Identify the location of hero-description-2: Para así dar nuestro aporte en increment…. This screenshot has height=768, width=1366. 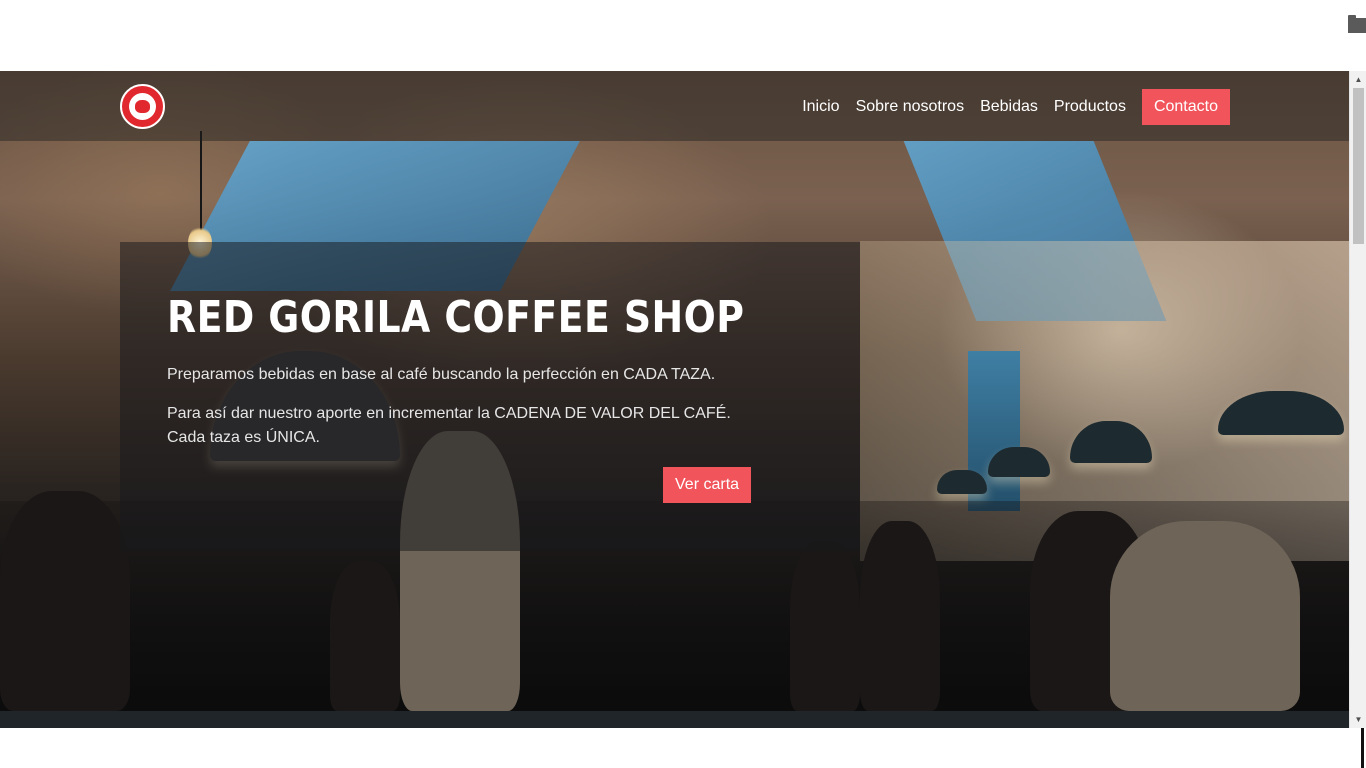
(467, 426).